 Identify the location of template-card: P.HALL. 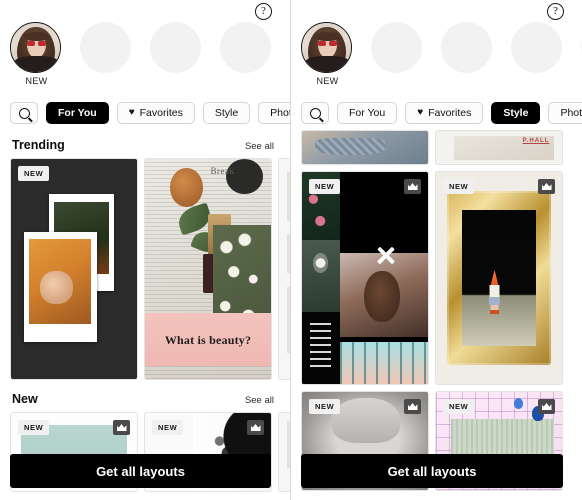
(499, 147).